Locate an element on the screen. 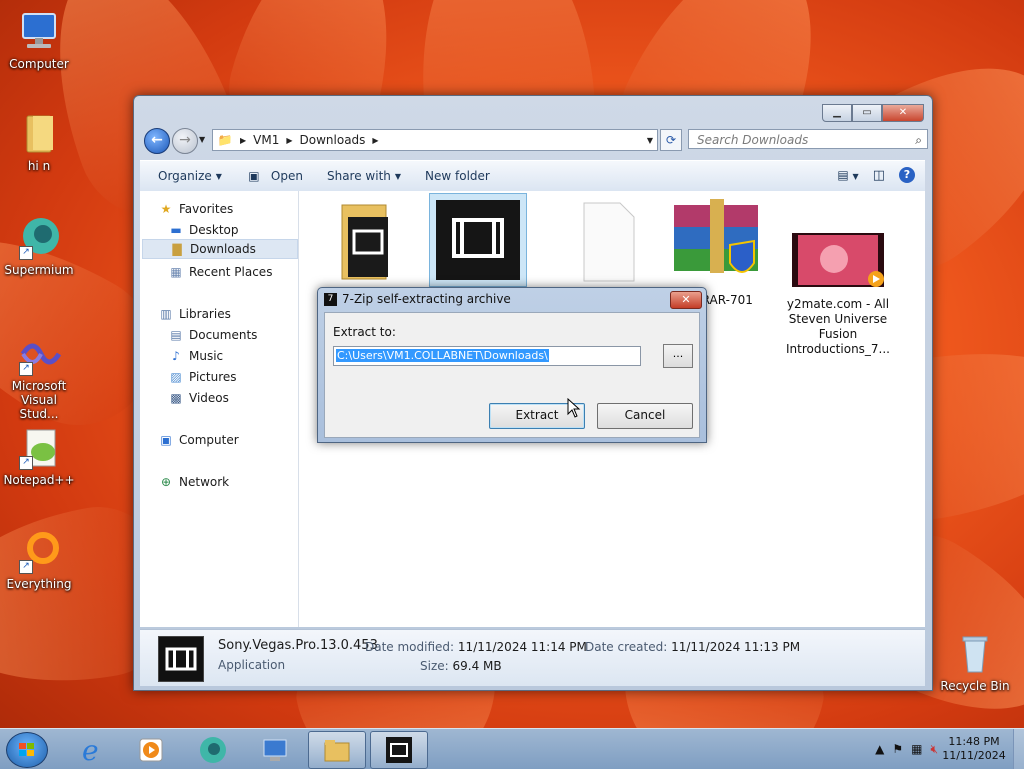  star-icon: ★ is located at coordinates (166, 209).